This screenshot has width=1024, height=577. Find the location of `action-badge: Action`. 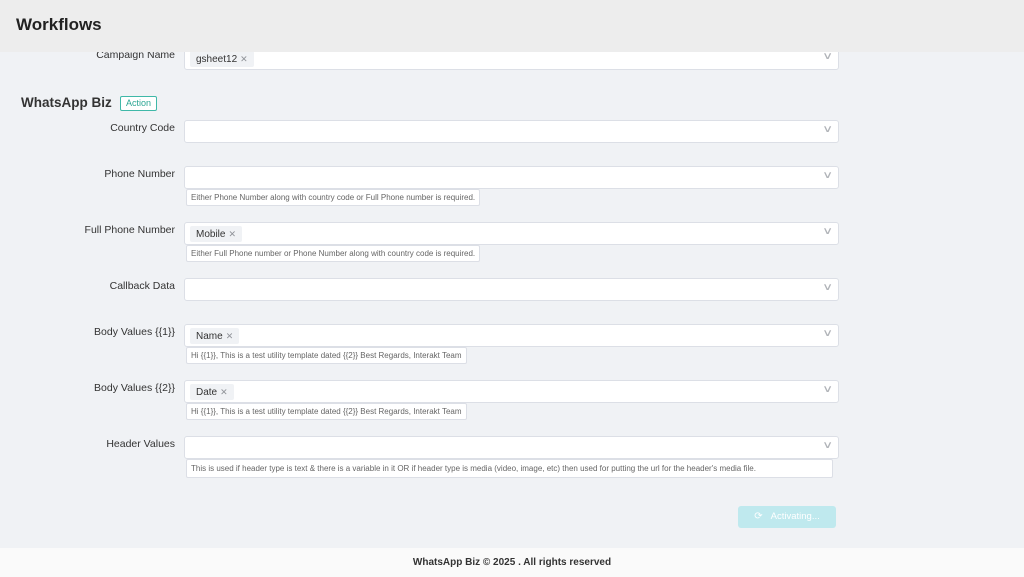

action-badge: Action is located at coordinates (139, 103).